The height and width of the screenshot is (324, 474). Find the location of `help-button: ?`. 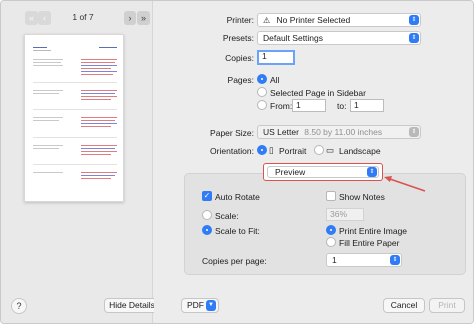

help-button: ? is located at coordinates (19, 306).